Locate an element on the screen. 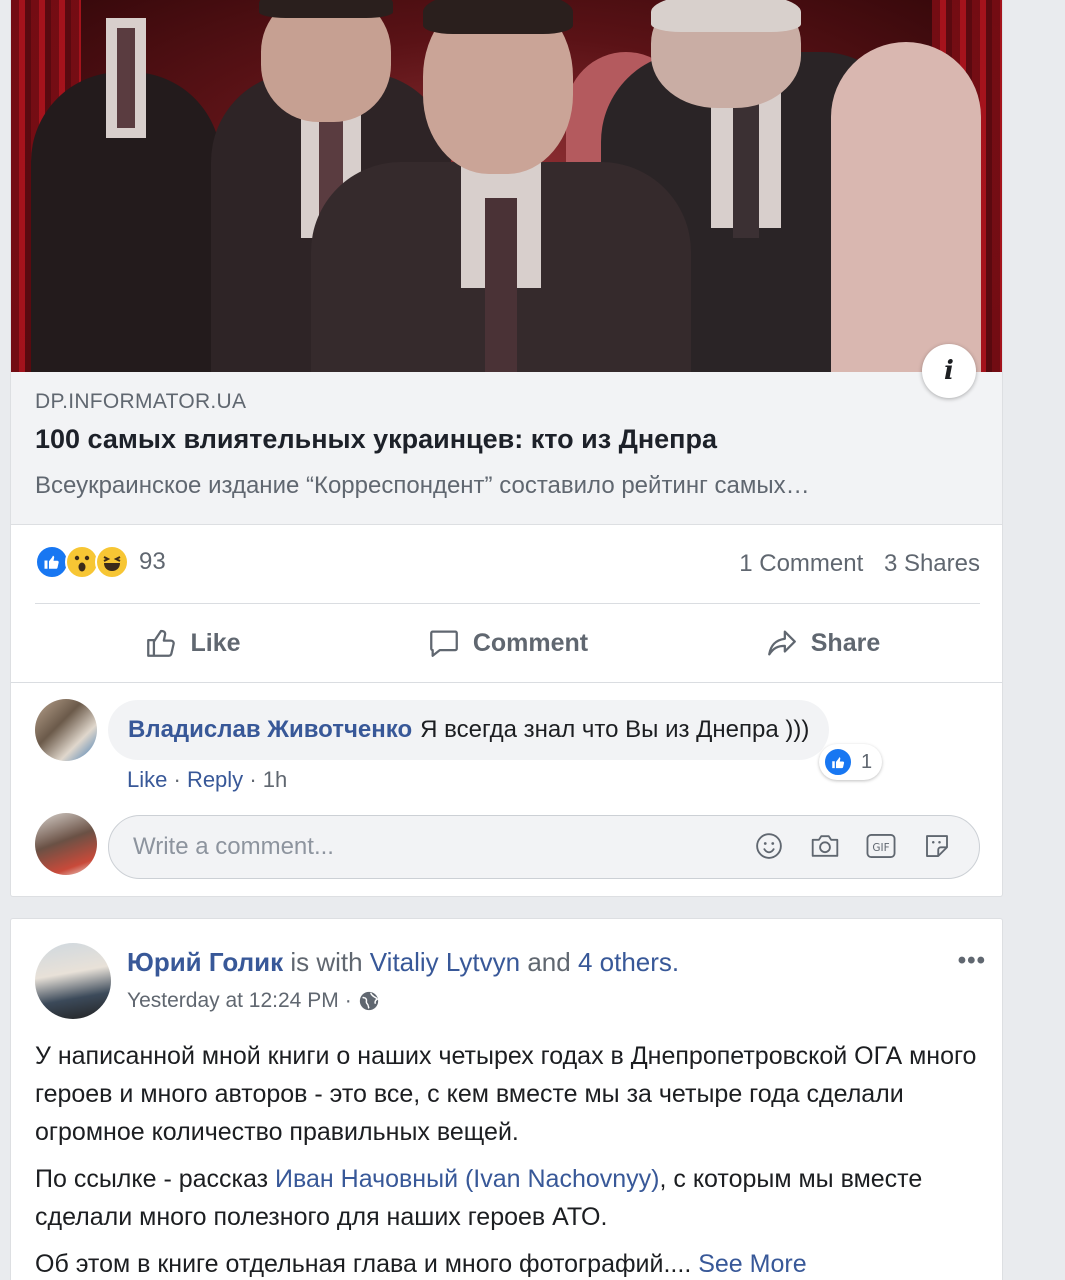  author-avatar is located at coordinates (73, 981).